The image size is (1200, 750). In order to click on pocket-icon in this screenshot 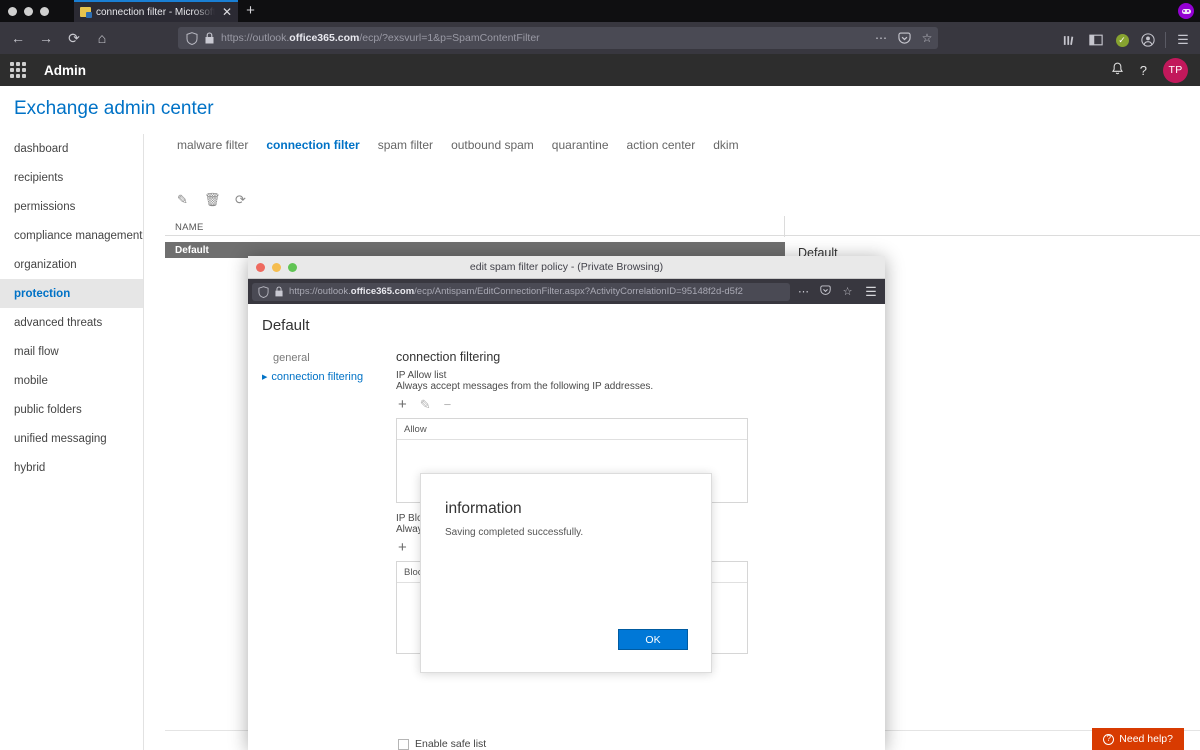, I will do `click(904, 38)`.